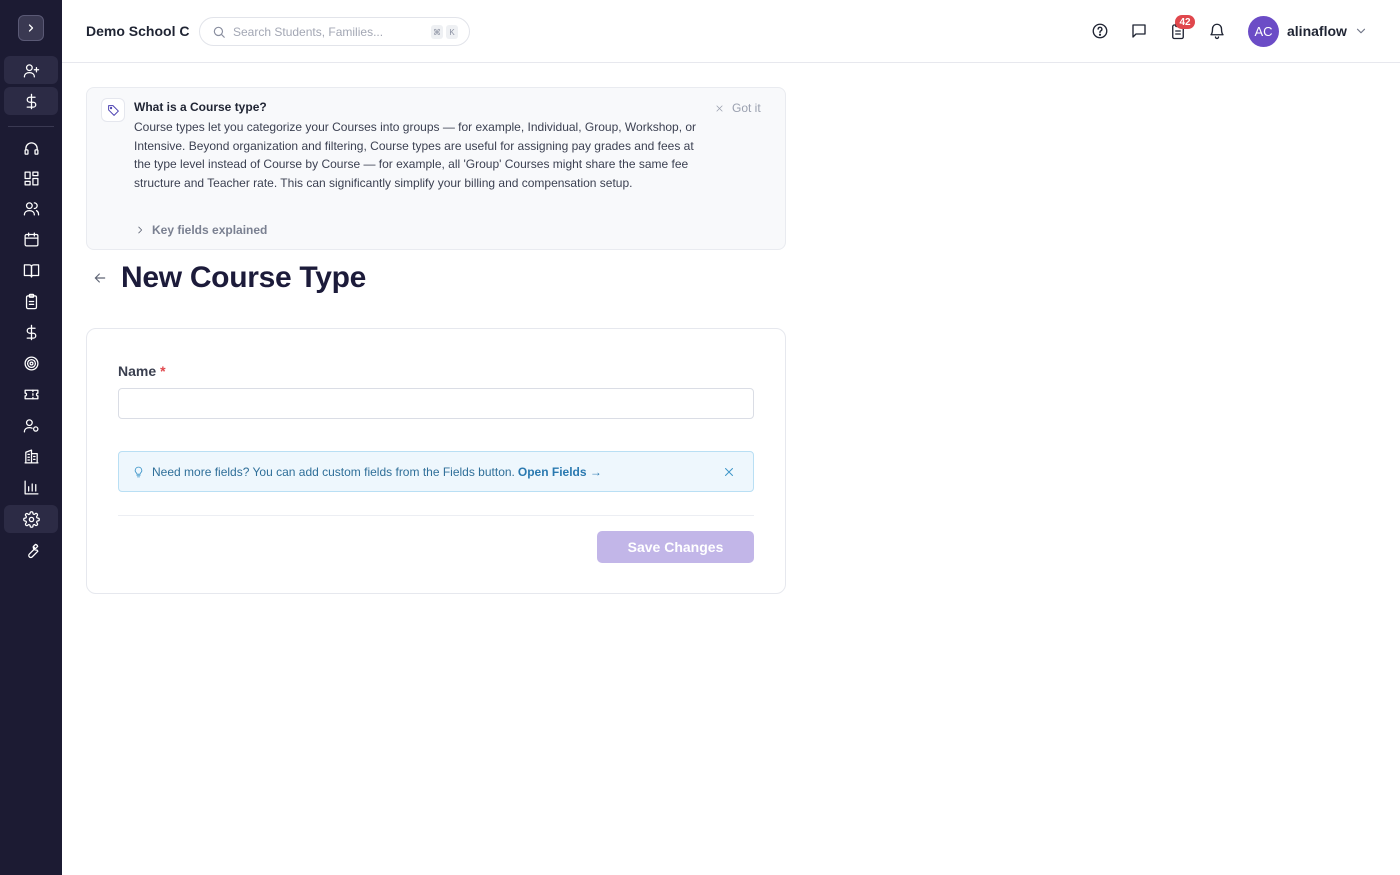 This screenshot has height=875, width=1400. I want to click on name-input, so click(436, 403).